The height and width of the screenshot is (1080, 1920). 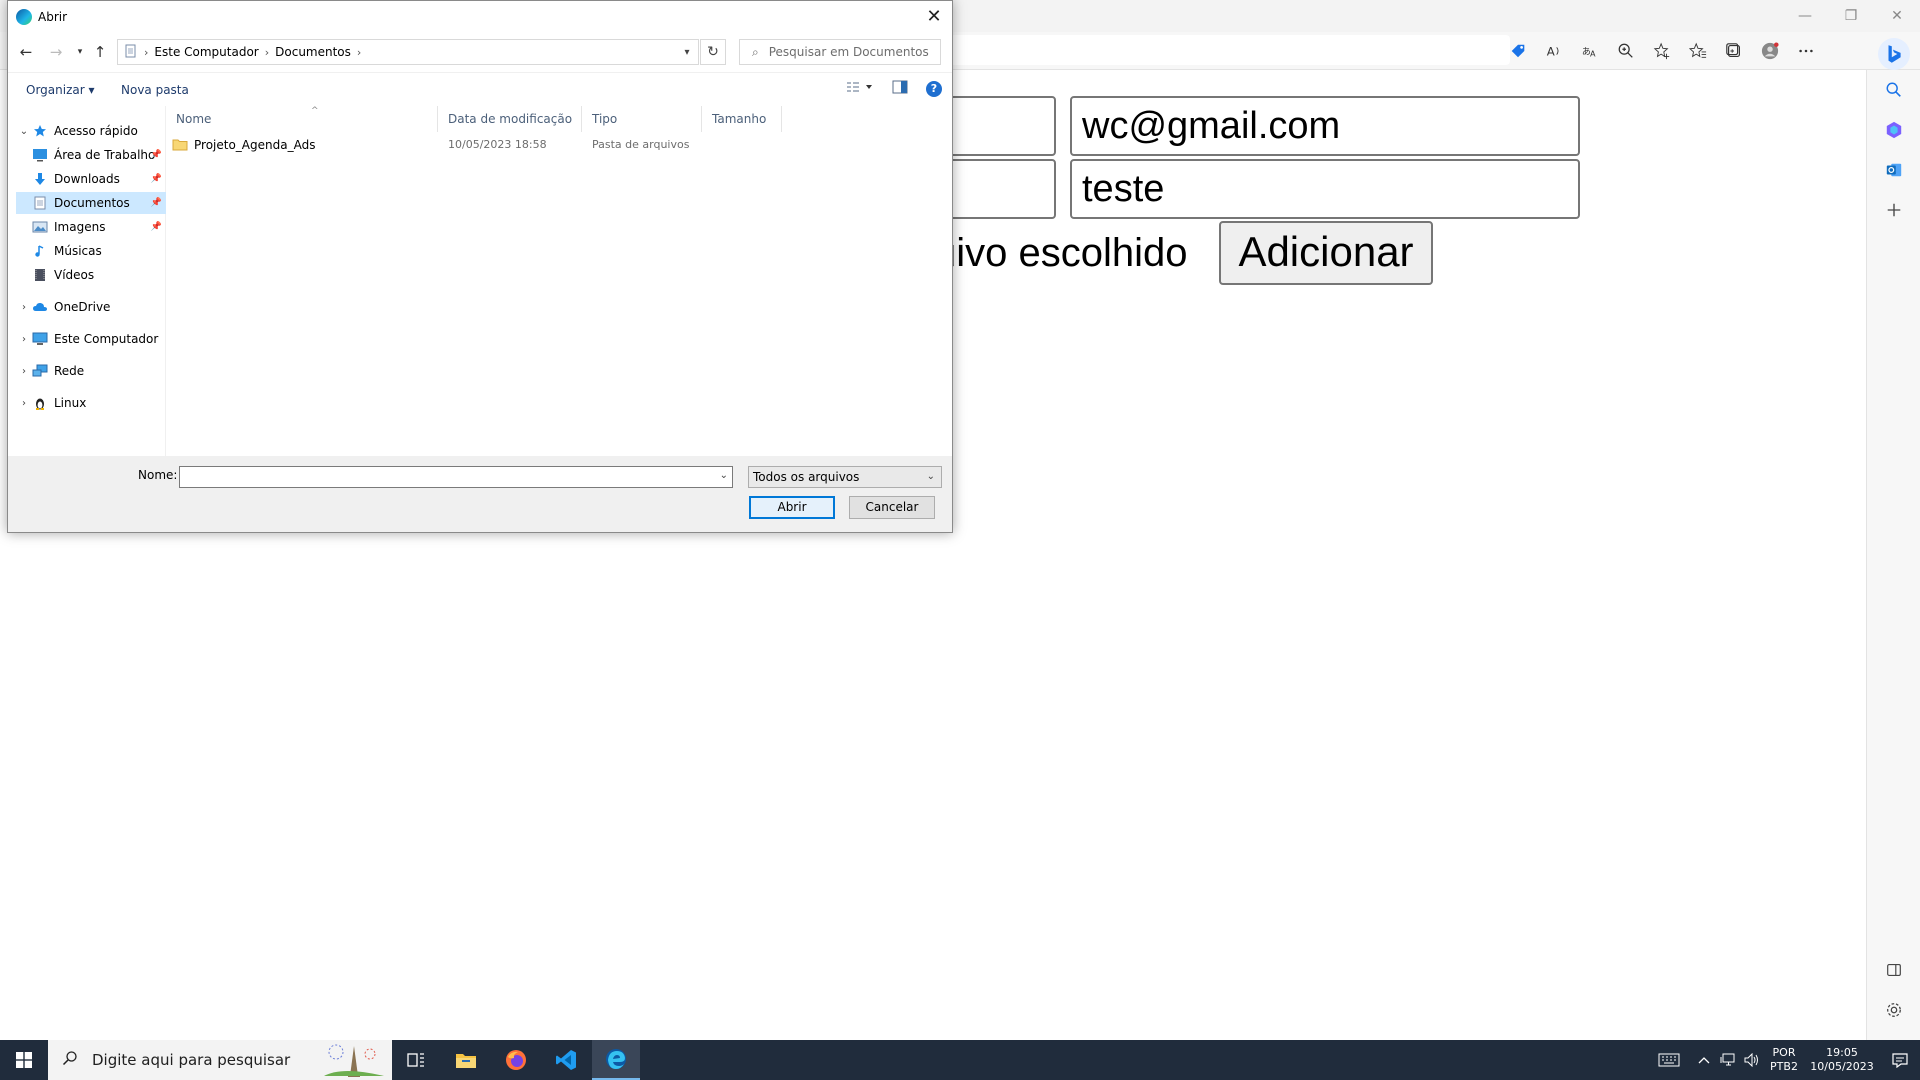 What do you see at coordinates (91, 203) in the screenshot?
I see `nav-documents: Documentos 📌` at bounding box center [91, 203].